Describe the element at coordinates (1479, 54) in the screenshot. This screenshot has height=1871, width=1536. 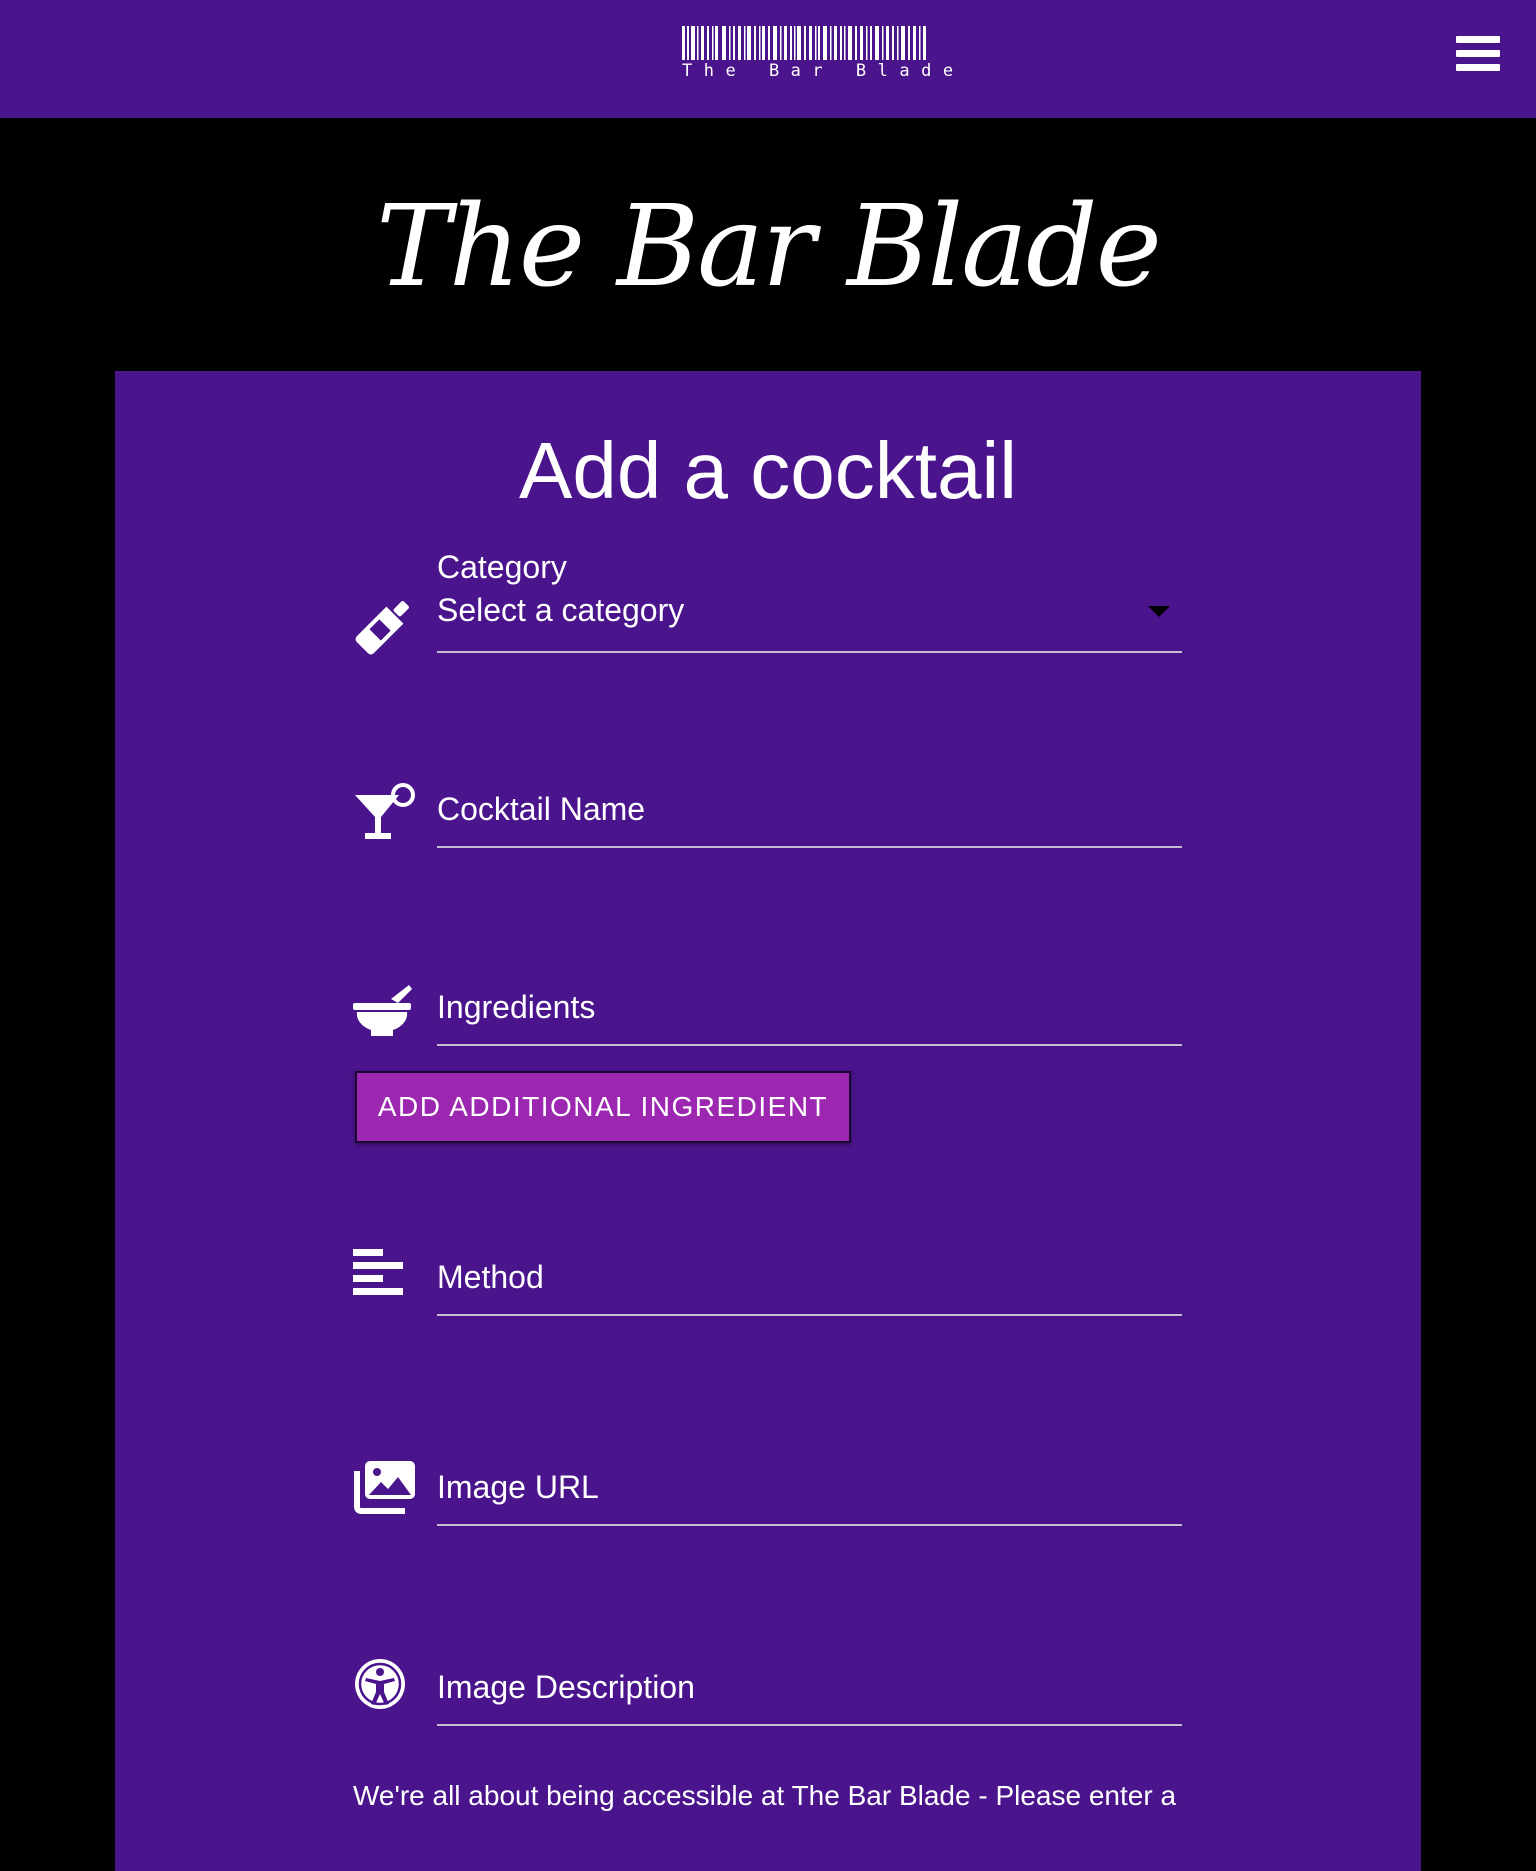
I see `hamburger-menu-button` at that location.